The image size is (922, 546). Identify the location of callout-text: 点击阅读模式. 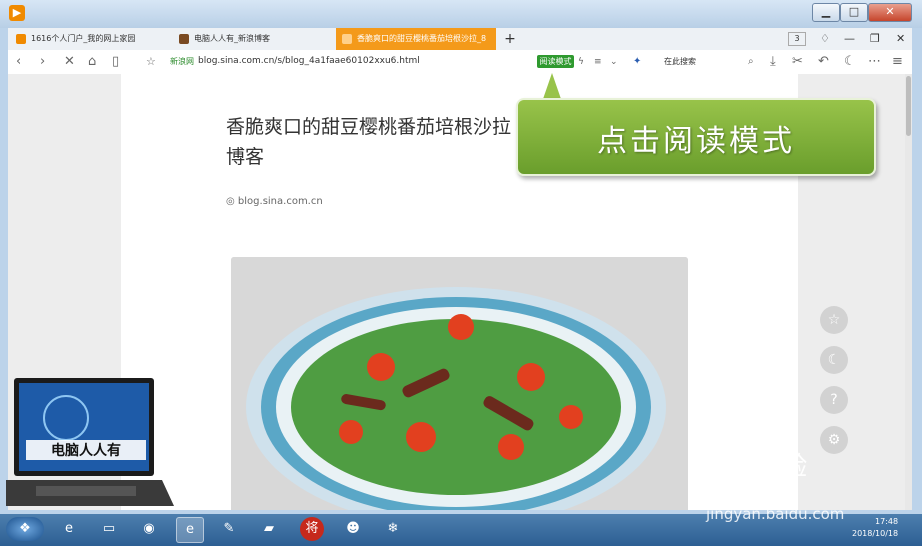
(696, 141).